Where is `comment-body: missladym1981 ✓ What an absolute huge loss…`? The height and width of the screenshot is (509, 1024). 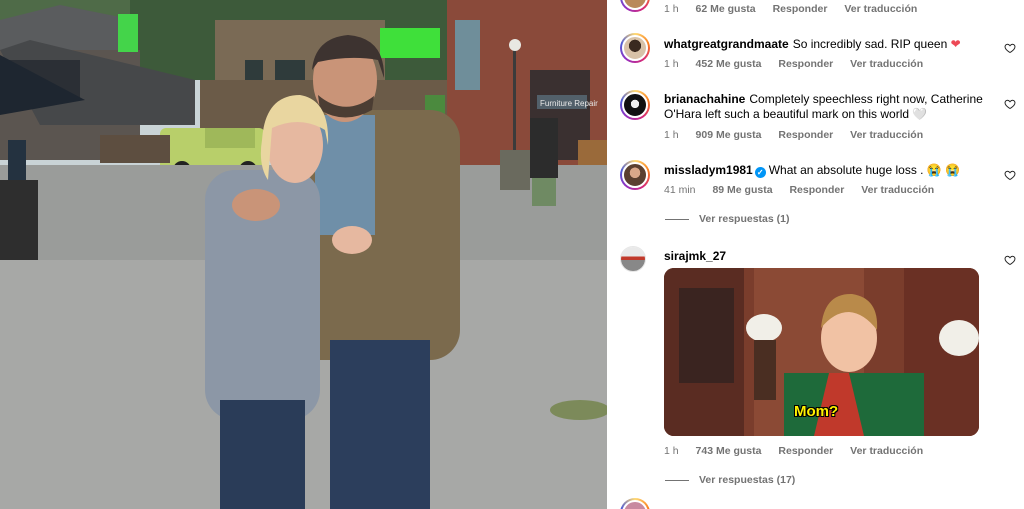 comment-body: missladym1981 ✓ What an absolute huge loss… is located at coordinates (834, 170).